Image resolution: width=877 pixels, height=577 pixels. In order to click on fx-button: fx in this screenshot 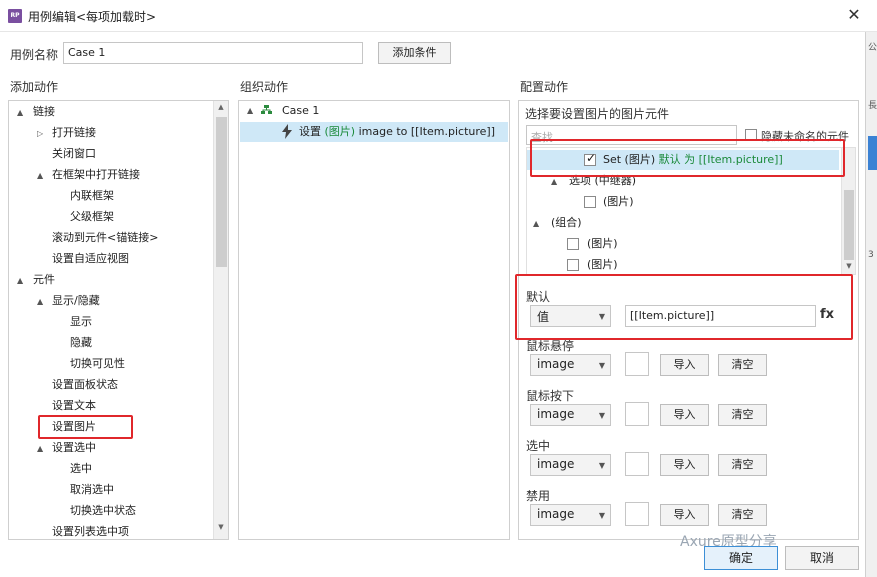, I will do `click(827, 314)`.